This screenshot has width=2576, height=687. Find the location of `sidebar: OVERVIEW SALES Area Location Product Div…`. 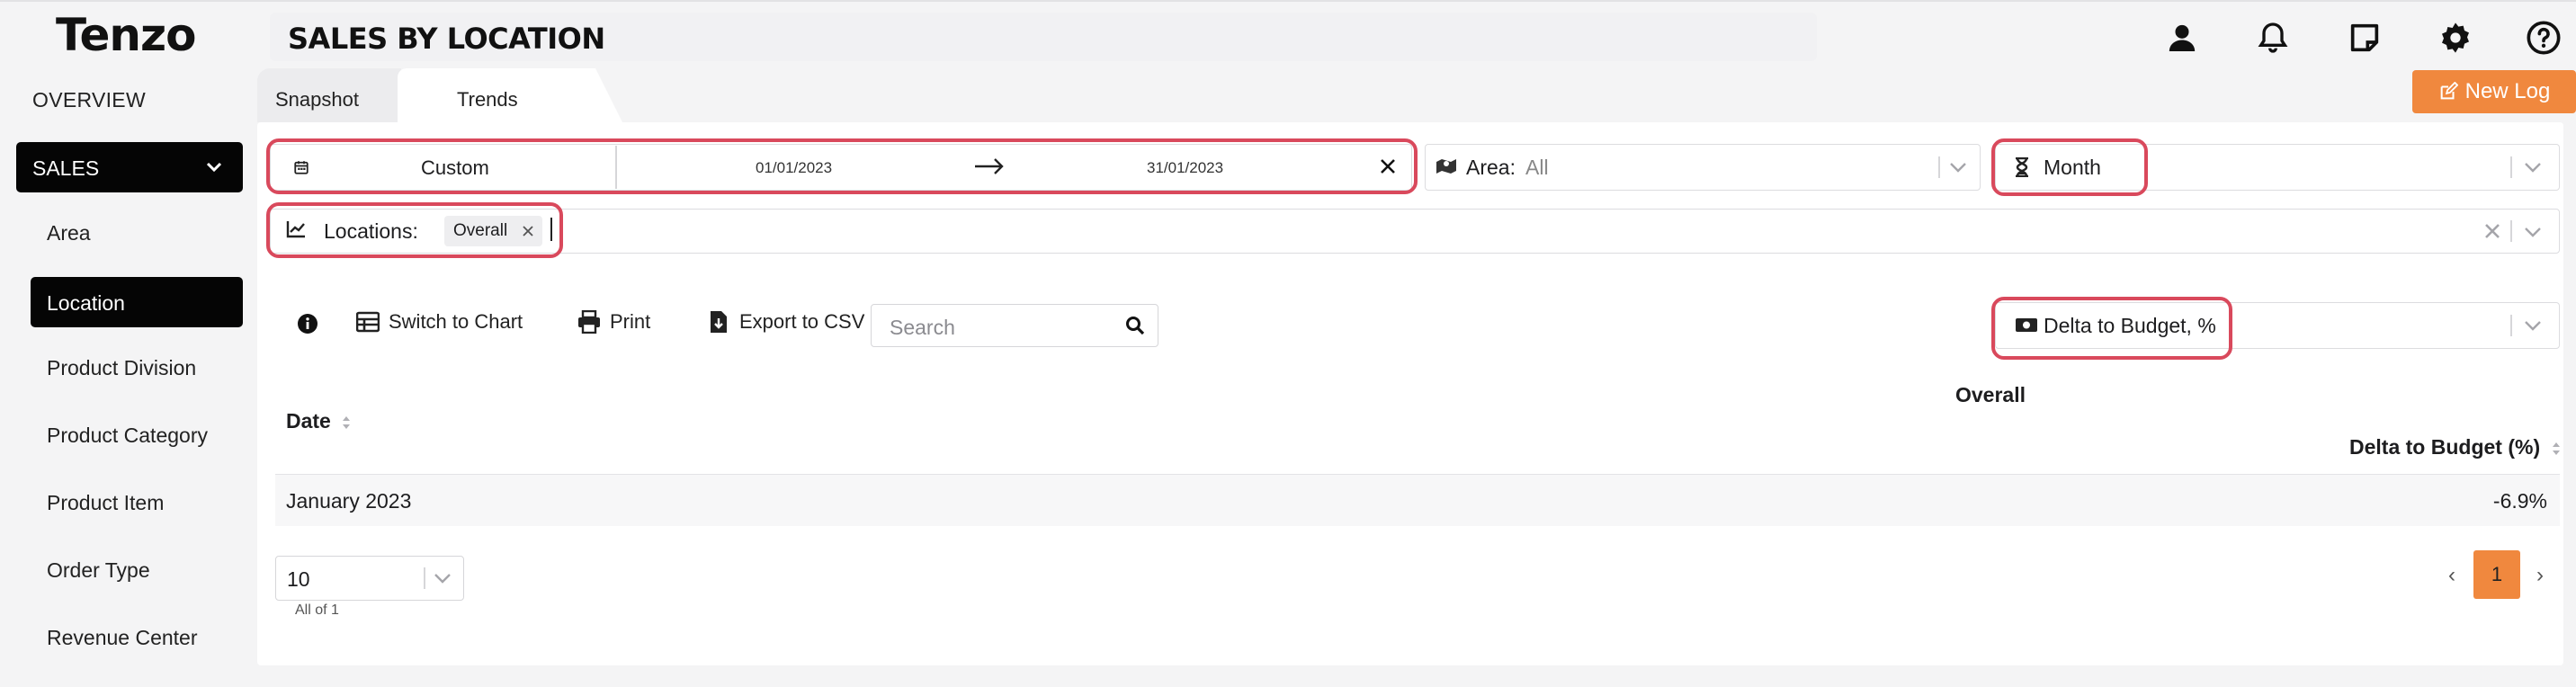

sidebar: OVERVIEW SALES Area Location Product Div… is located at coordinates (127, 379).